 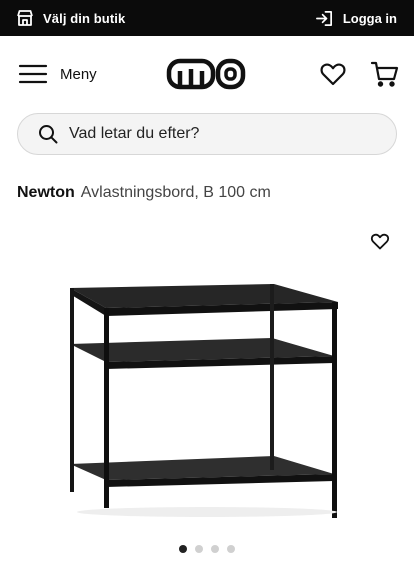 I want to click on login-link: Logga in, so click(x=356, y=18).